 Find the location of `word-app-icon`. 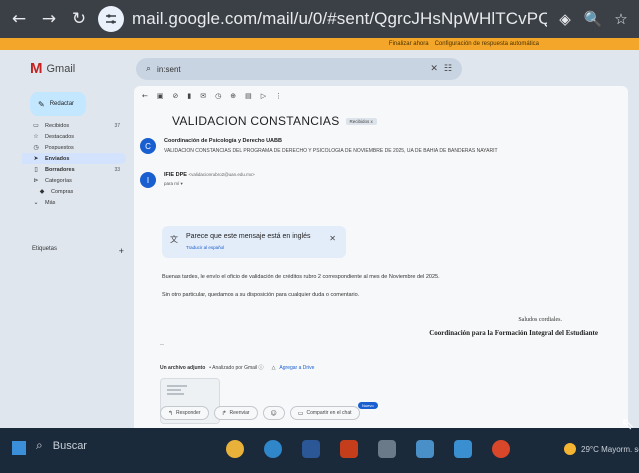

word-app-icon is located at coordinates (311, 449).